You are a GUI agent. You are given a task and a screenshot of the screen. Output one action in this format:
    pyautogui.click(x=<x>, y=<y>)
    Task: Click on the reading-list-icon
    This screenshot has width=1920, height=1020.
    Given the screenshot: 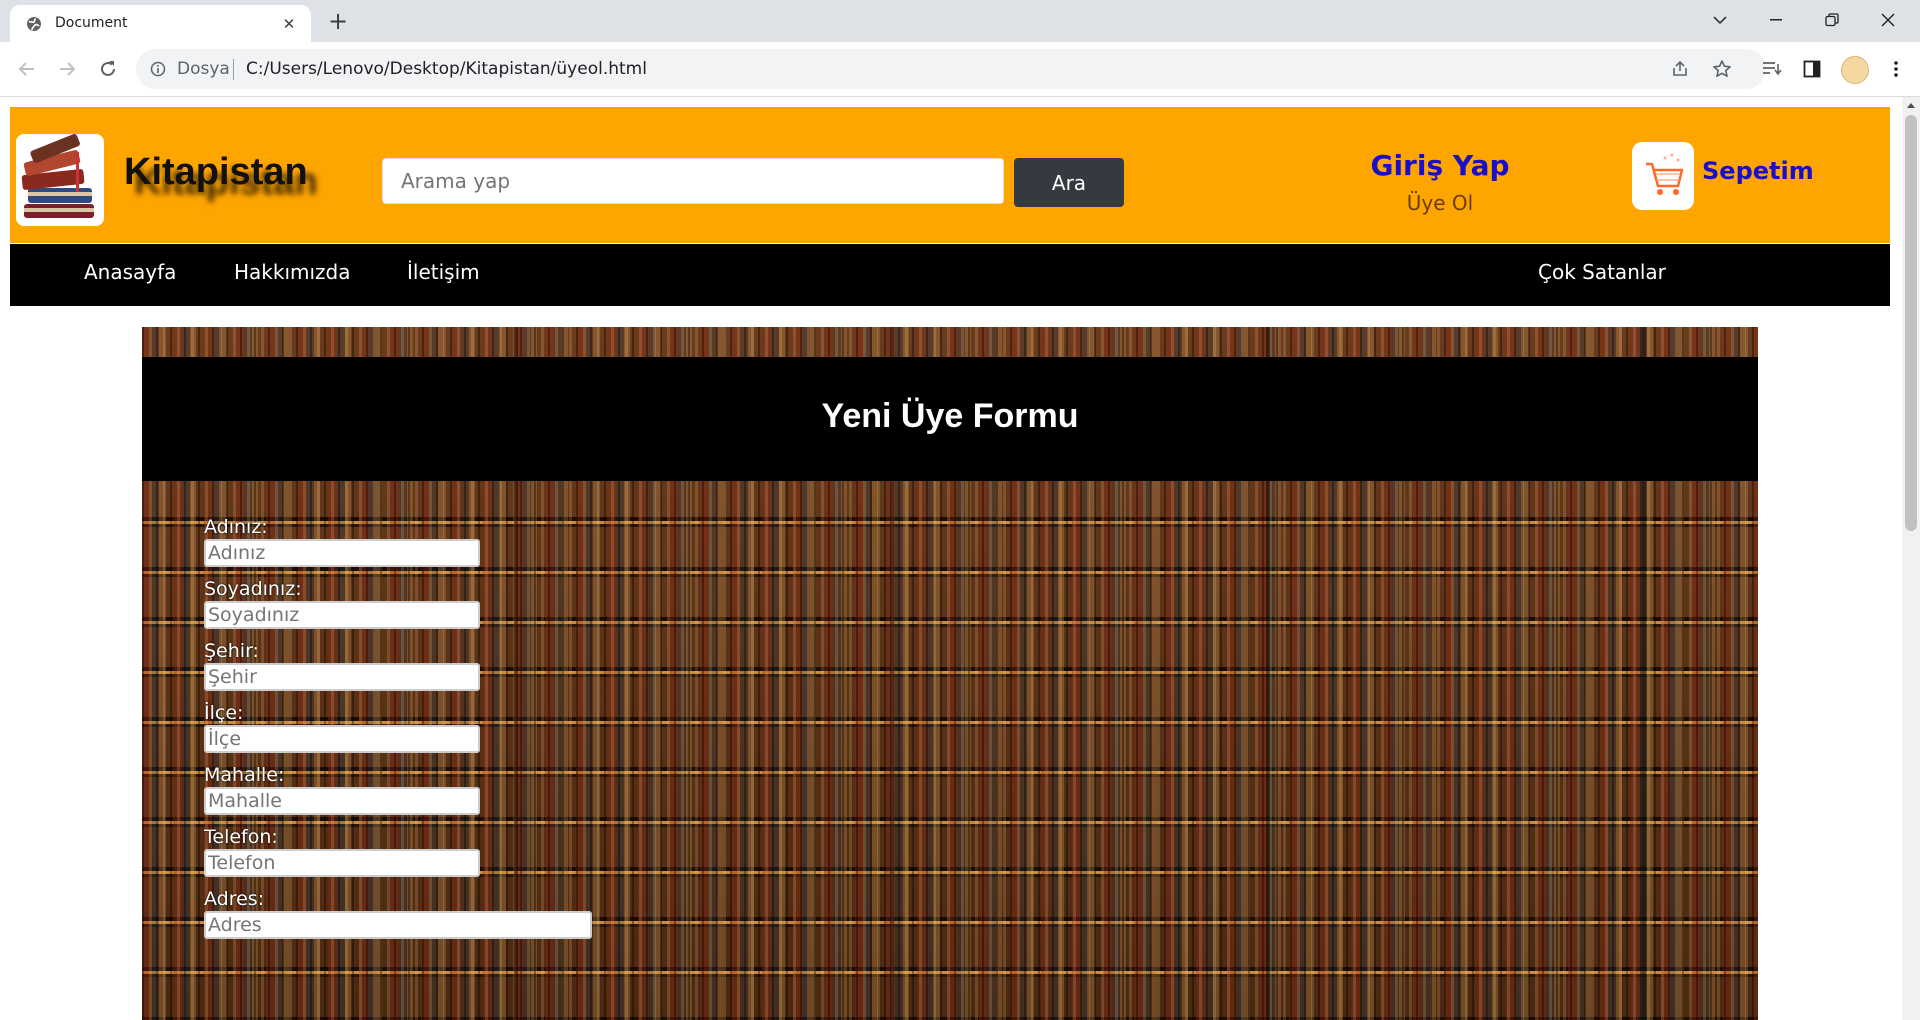 What is the action you would take?
    pyautogui.click(x=1772, y=69)
    